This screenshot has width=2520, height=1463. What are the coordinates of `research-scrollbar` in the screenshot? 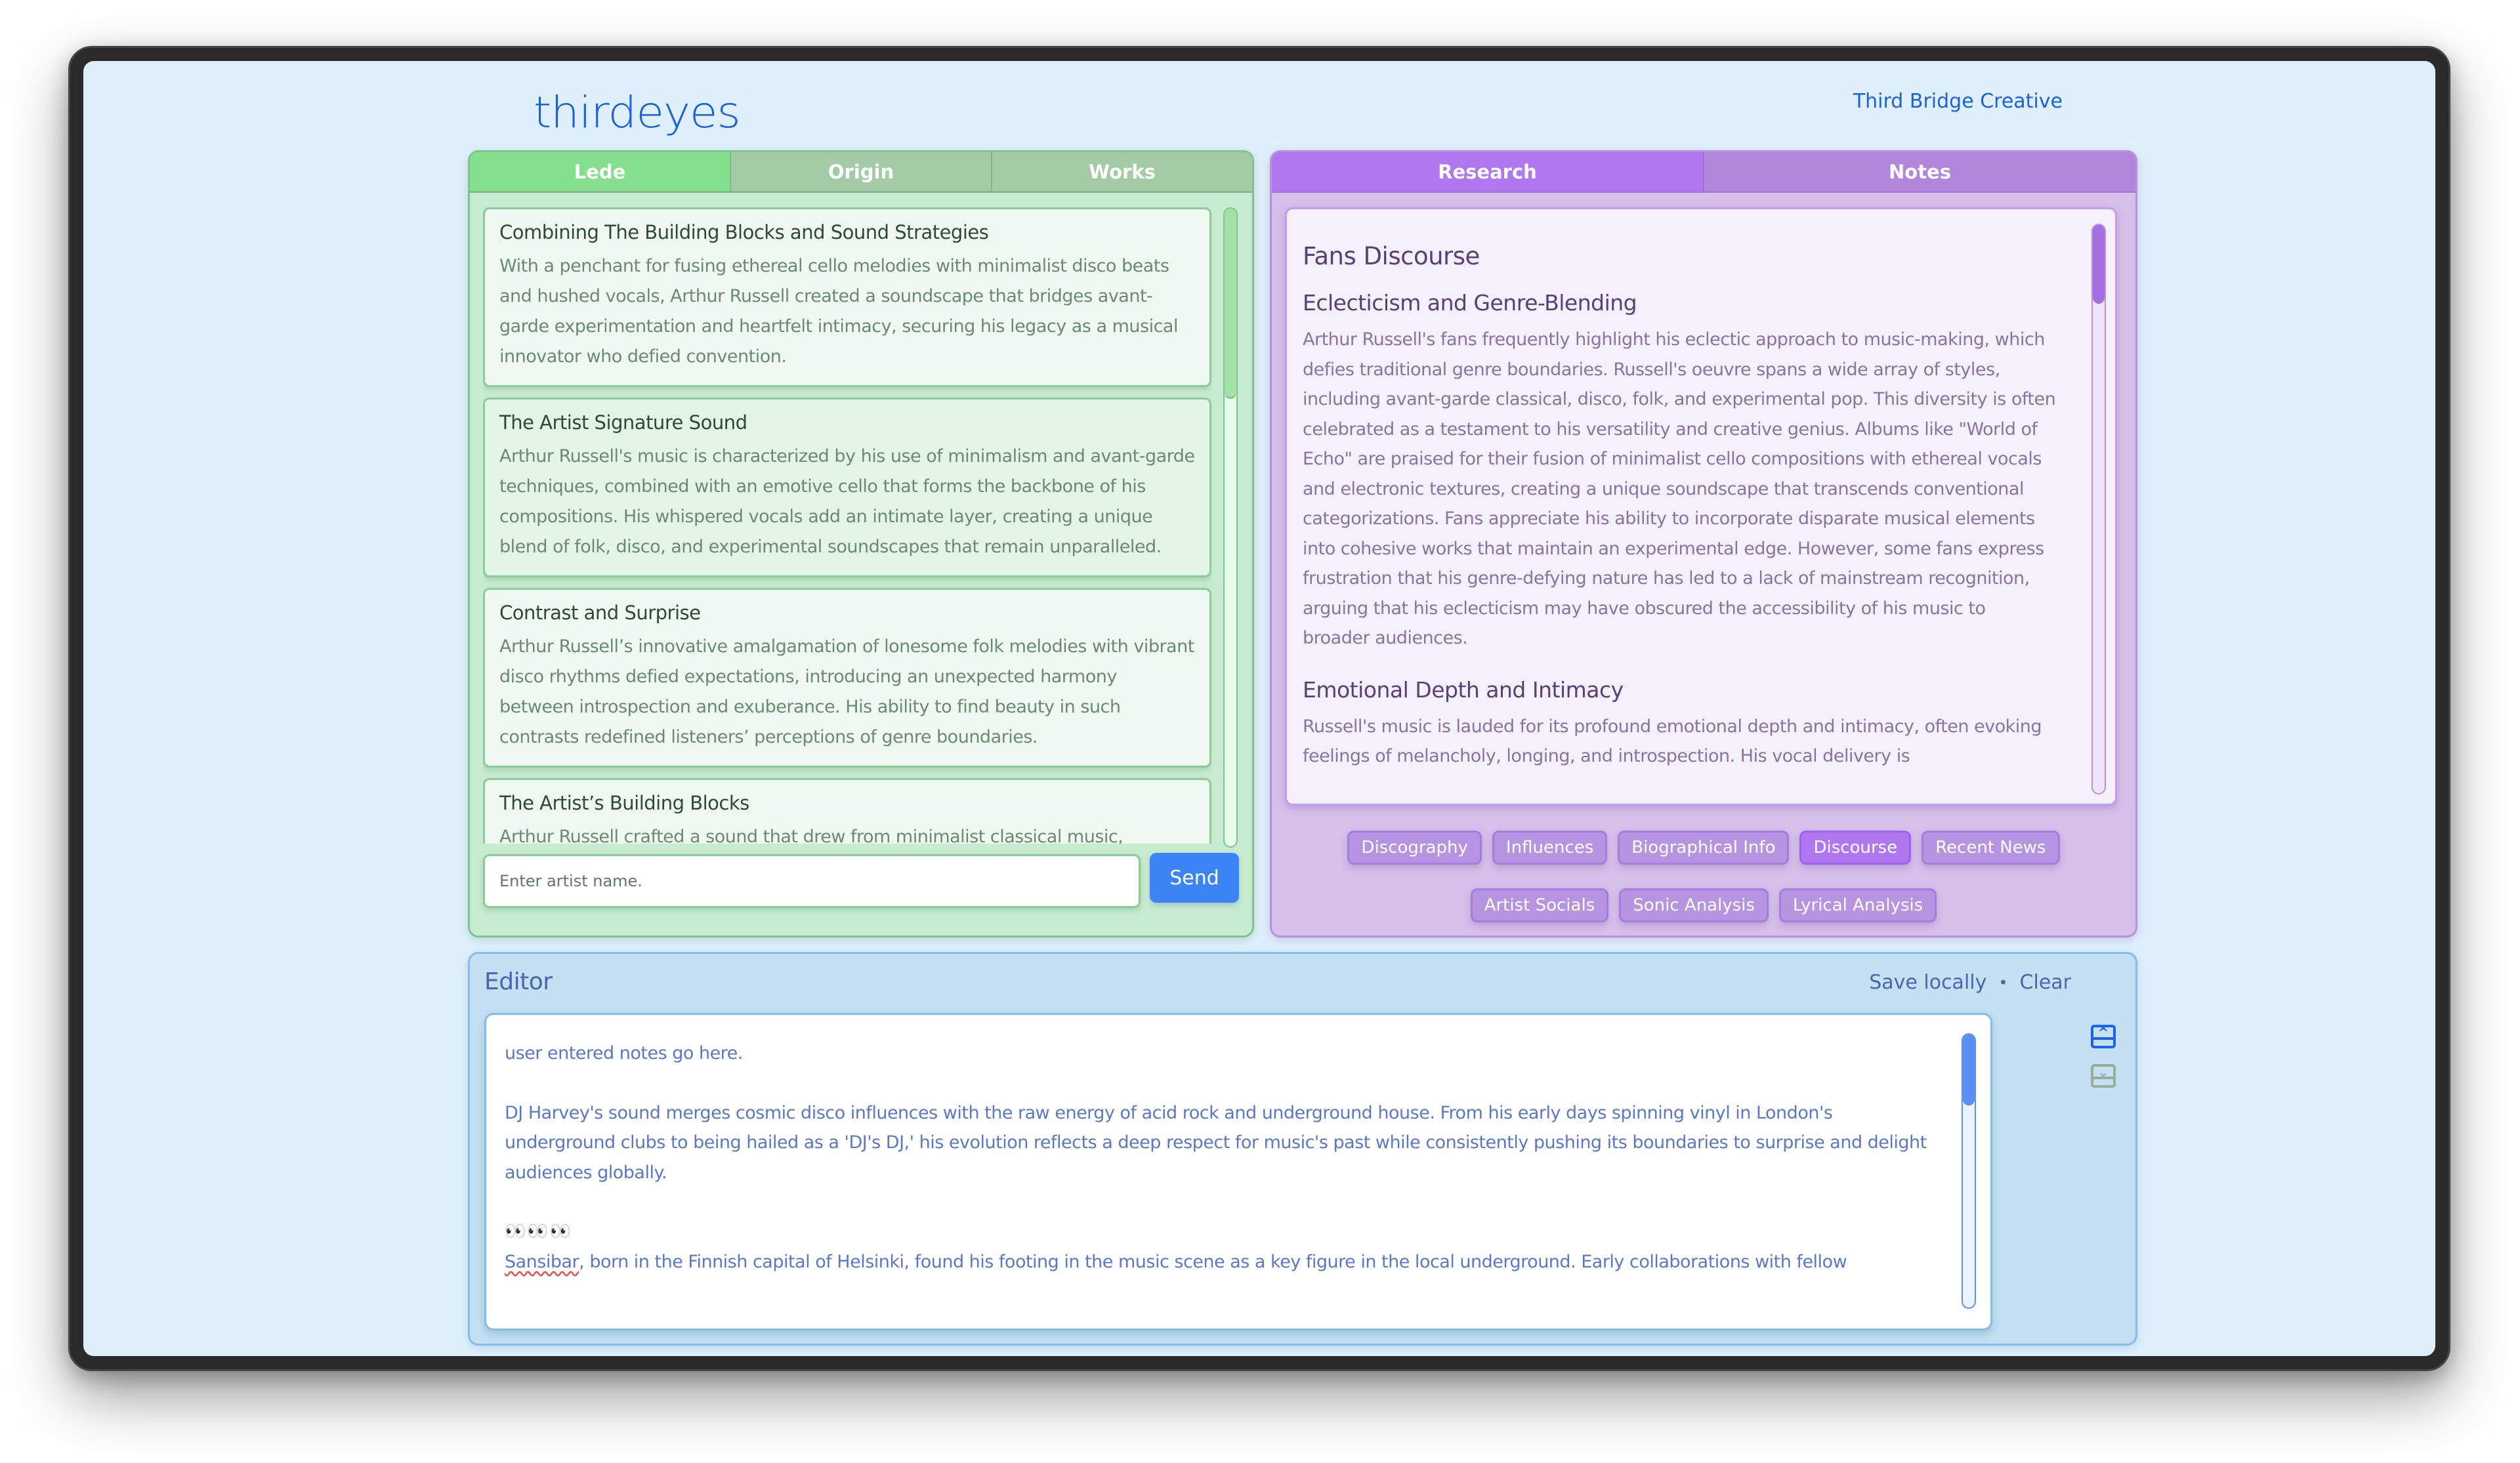 It's located at (2098, 509).